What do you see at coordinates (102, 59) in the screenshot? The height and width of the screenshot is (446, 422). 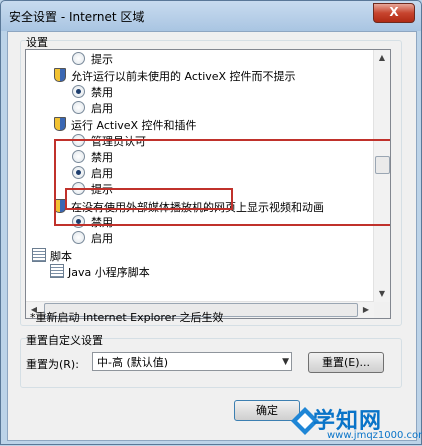 I see `setting-label: 提示` at bounding box center [102, 59].